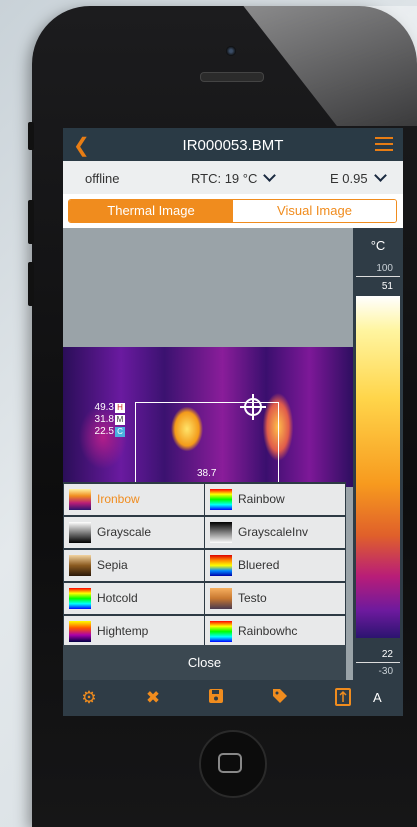 This screenshot has width=417, height=827. Describe the element at coordinates (207, 473) in the screenshot. I see `hotspot-label: 38.7` at that location.